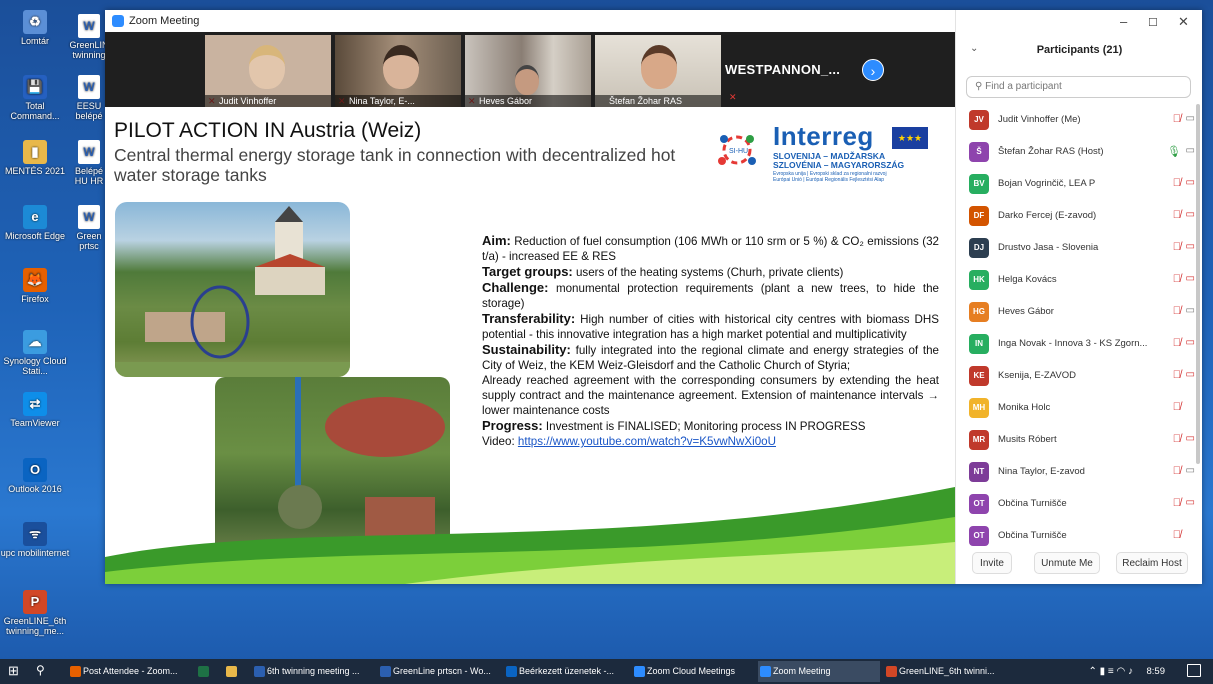 This screenshot has height=684, width=1213. Describe the element at coordinates (1032, 503) in the screenshot. I see `participant-name: Občina Turnišče` at that location.